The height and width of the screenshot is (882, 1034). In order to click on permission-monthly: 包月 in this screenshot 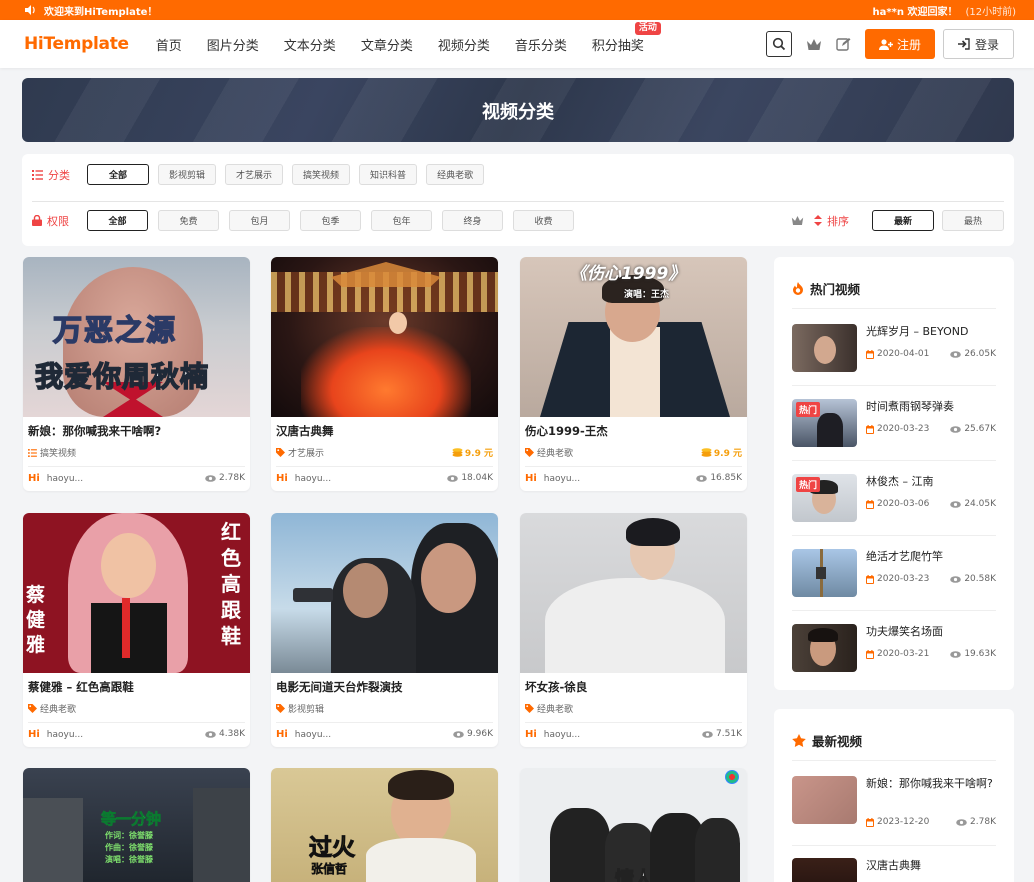, I will do `click(259, 220)`.